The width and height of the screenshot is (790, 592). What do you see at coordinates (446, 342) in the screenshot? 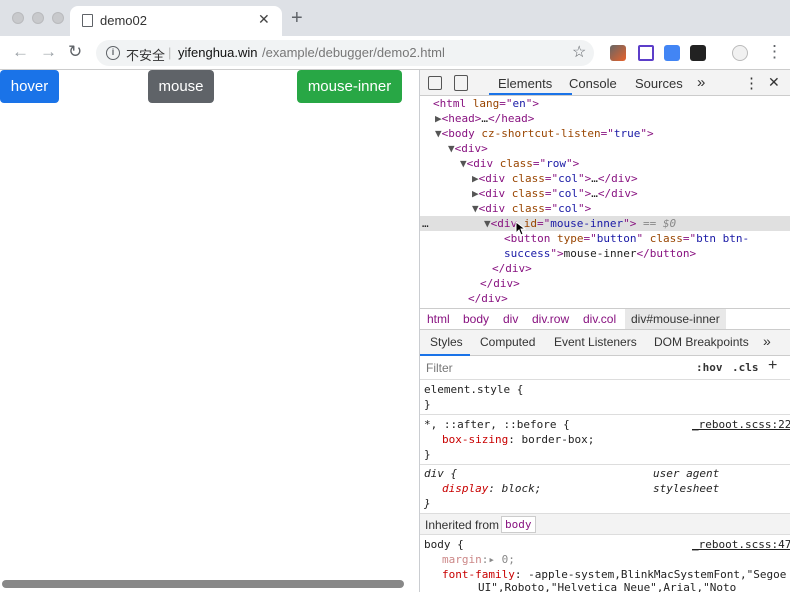
I see `tab-styles: Styles` at bounding box center [446, 342].